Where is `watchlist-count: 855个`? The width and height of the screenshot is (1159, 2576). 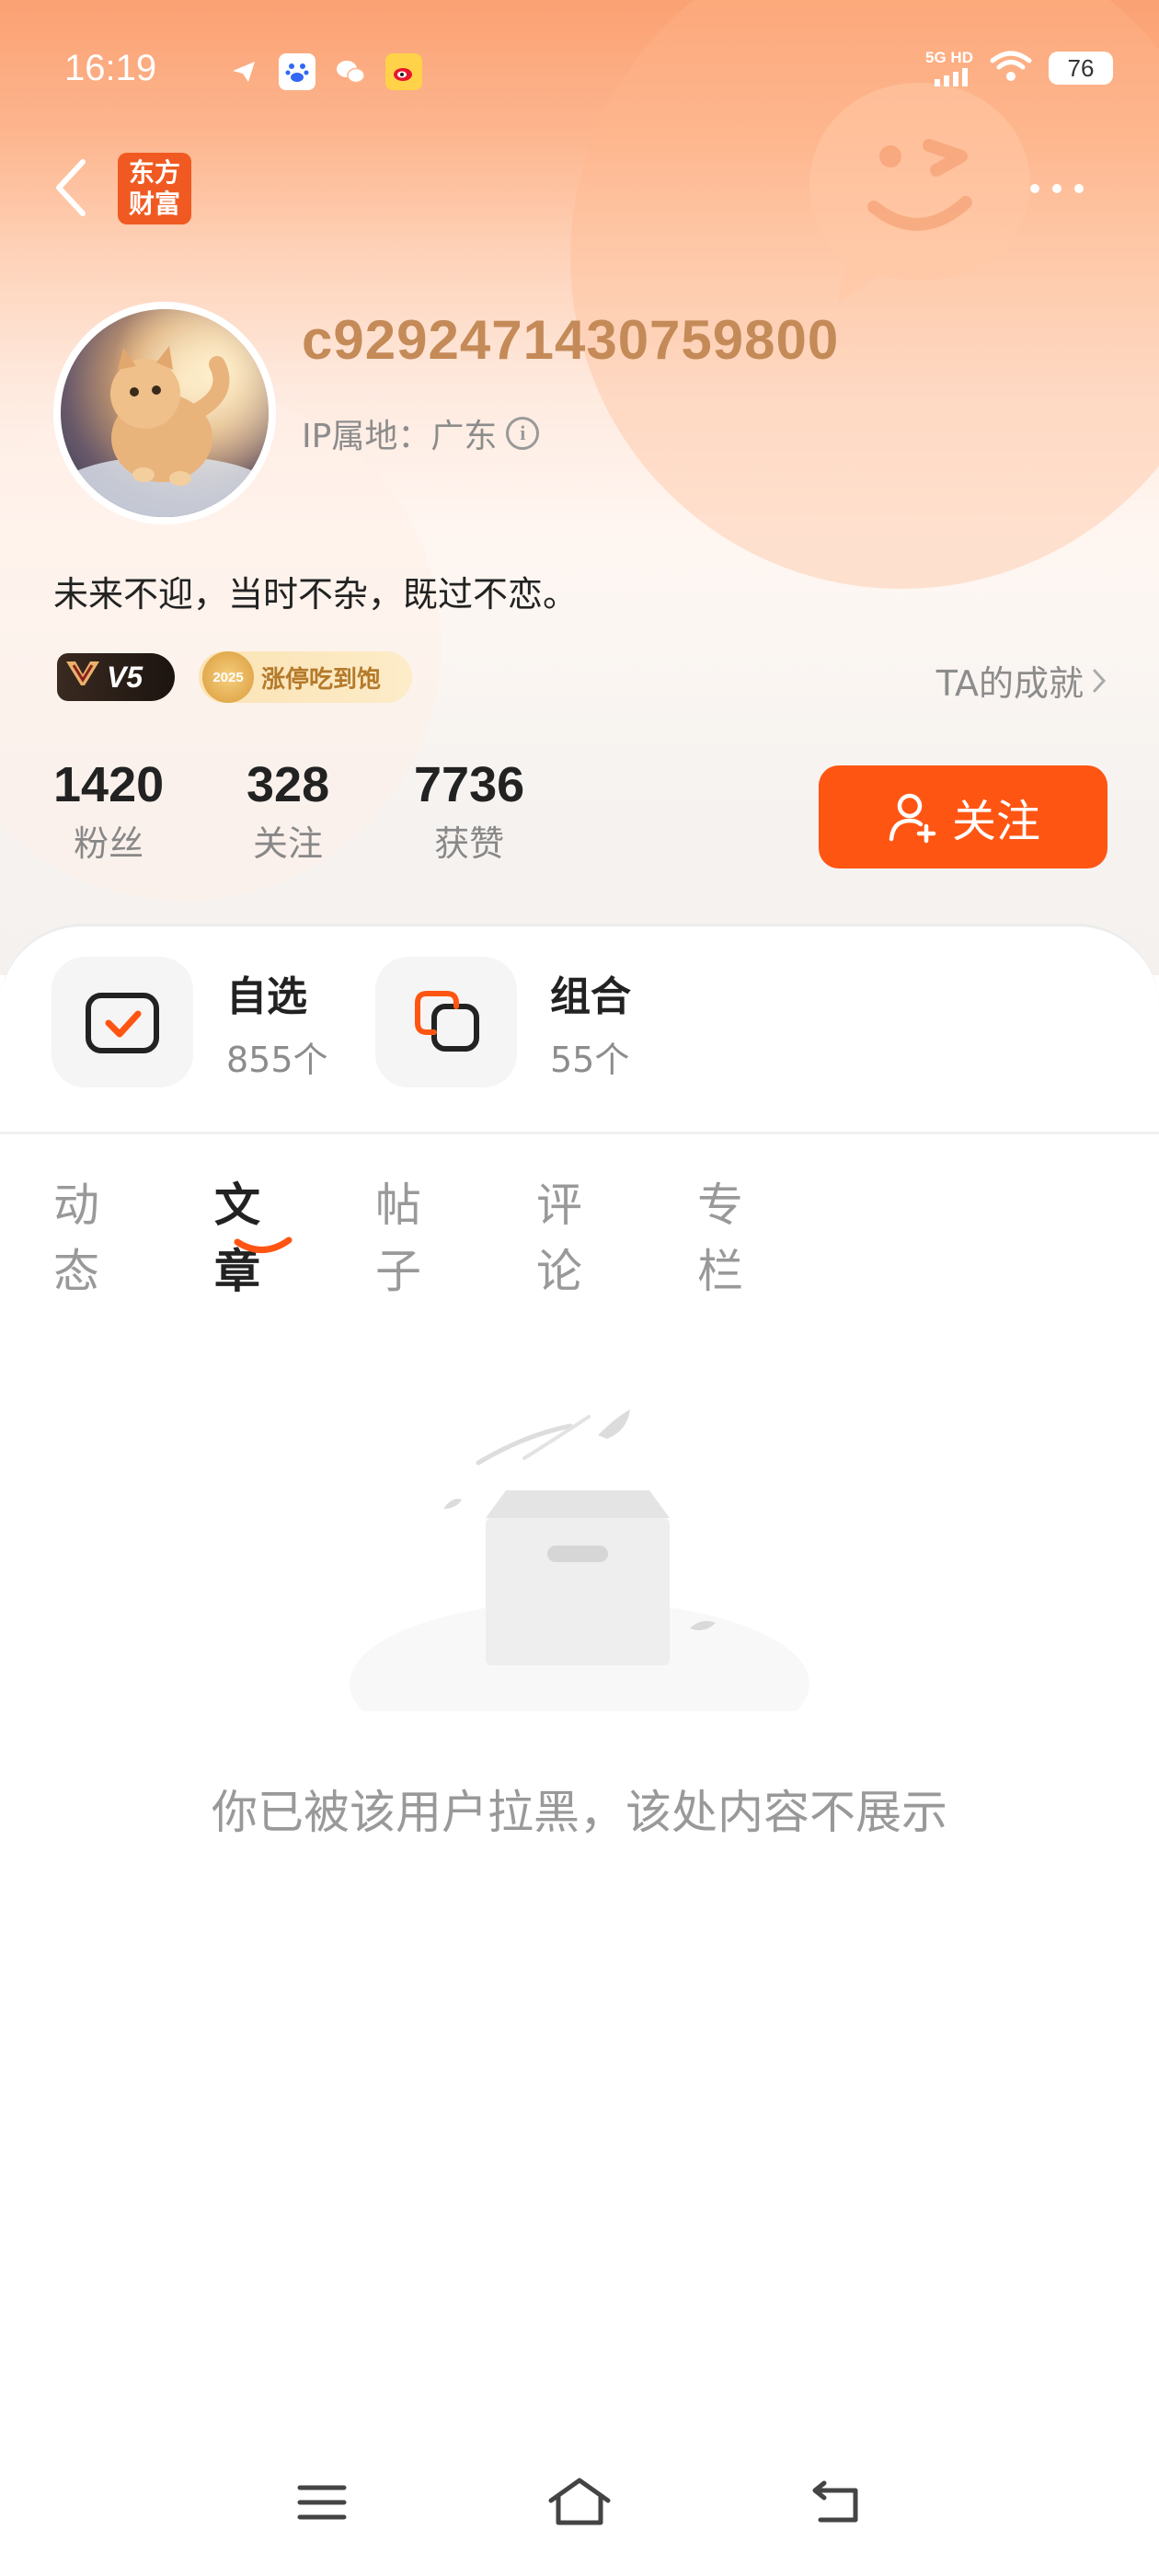
watchlist-count: 855个 is located at coordinates (277, 1059).